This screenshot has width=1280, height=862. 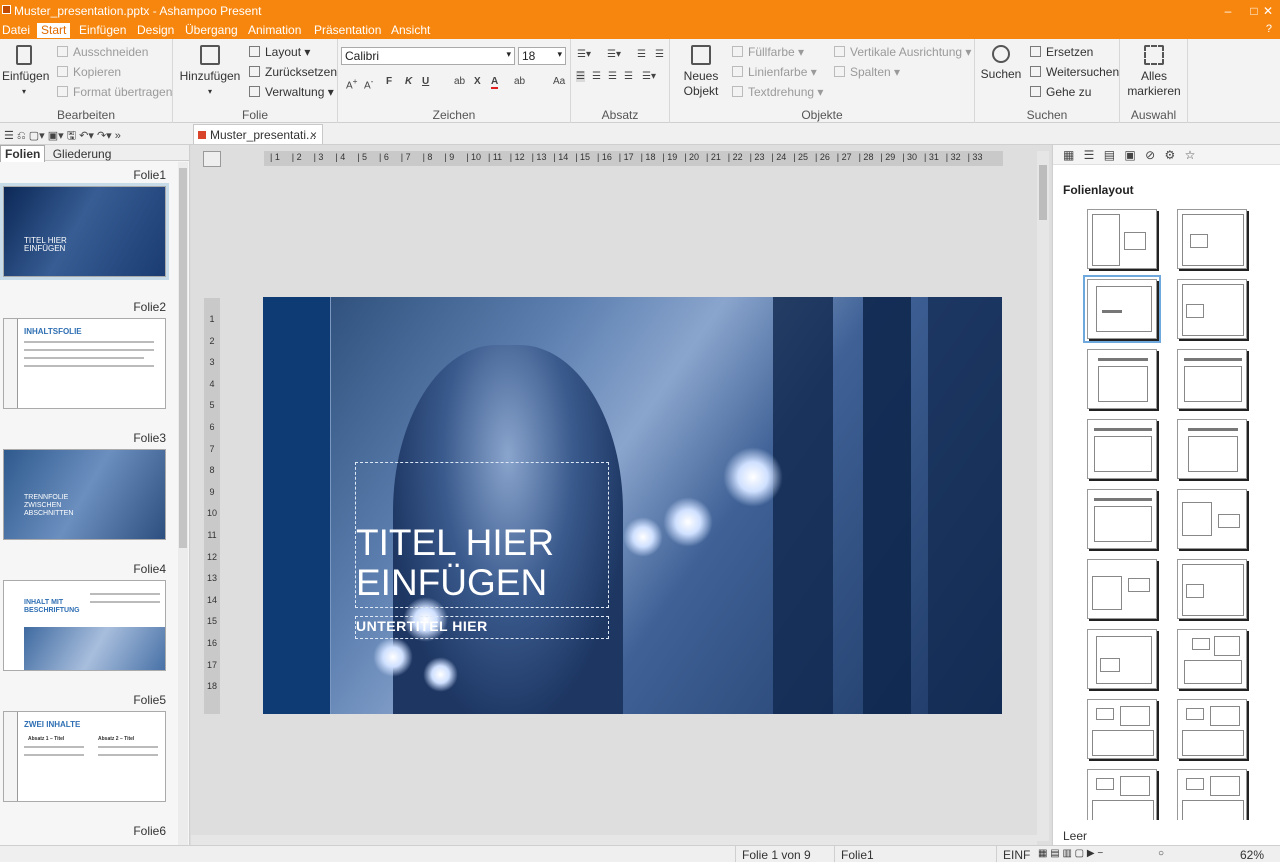 I want to click on ruler-tick: | 18, so click(x=648, y=157).